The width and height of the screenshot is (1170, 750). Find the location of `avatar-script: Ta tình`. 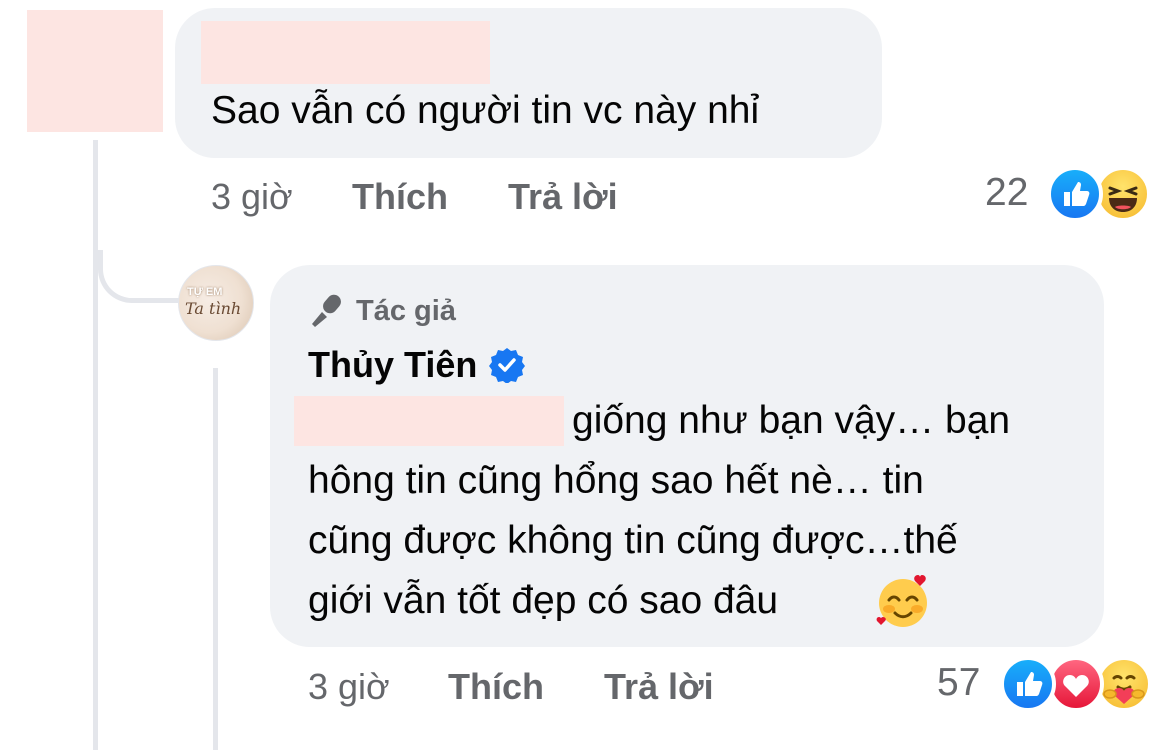

avatar-script: Ta tình is located at coordinates (213, 308).